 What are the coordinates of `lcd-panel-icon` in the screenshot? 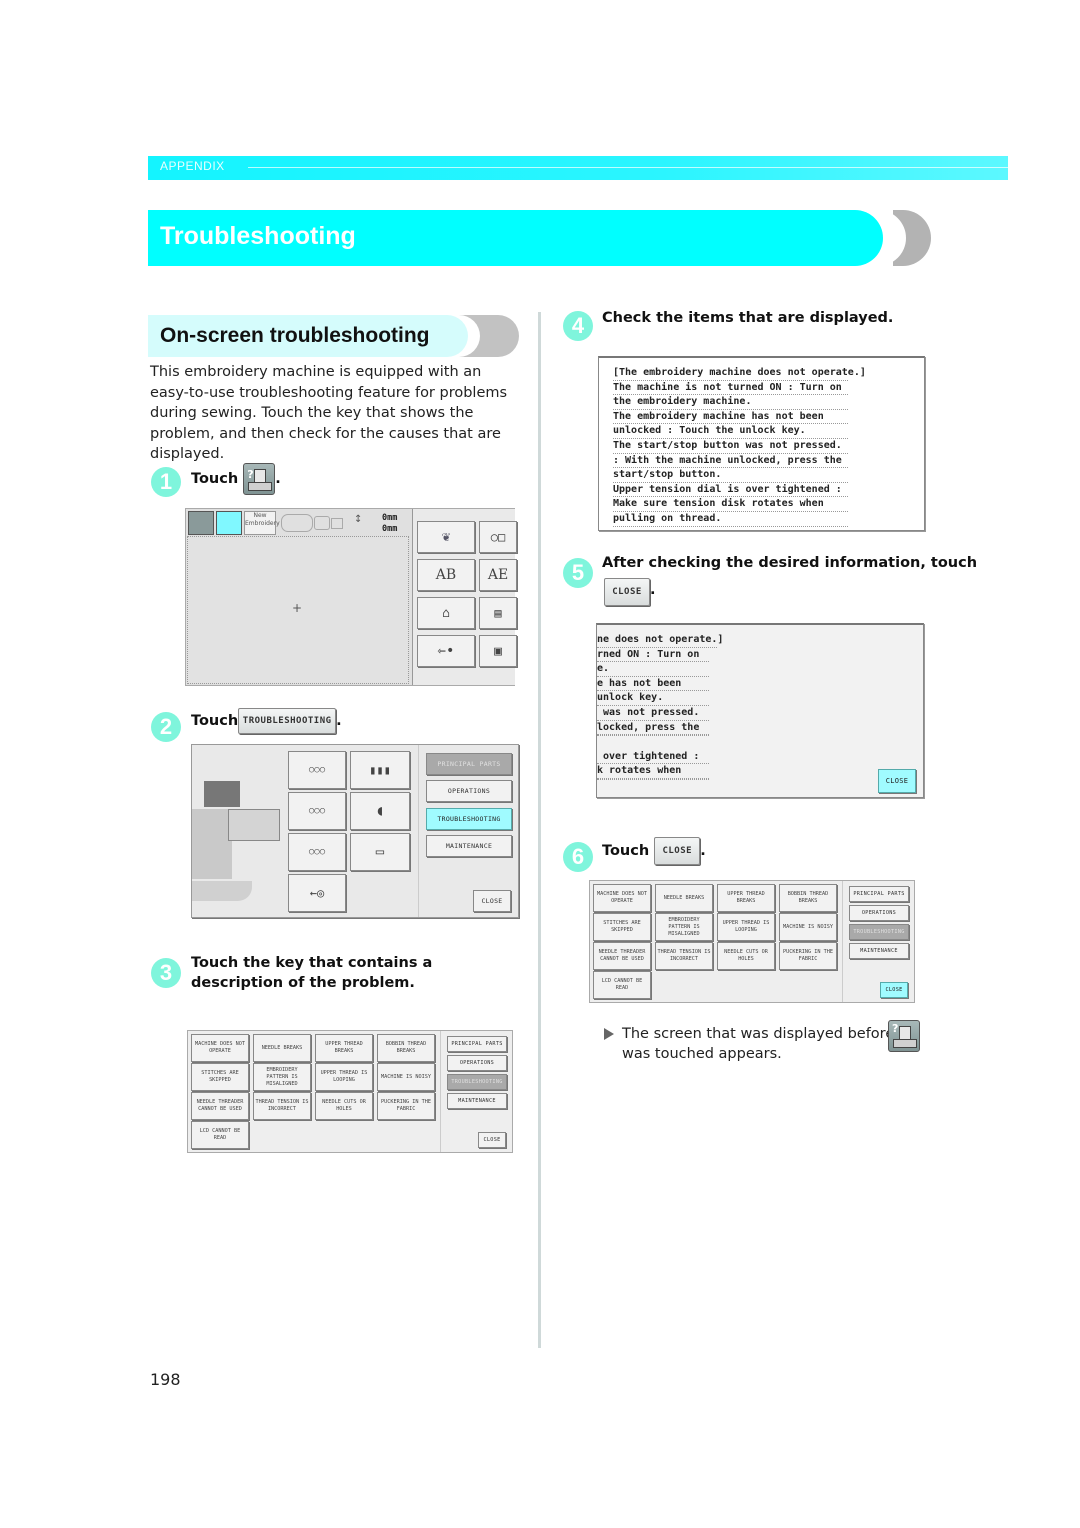 It's located at (254, 825).